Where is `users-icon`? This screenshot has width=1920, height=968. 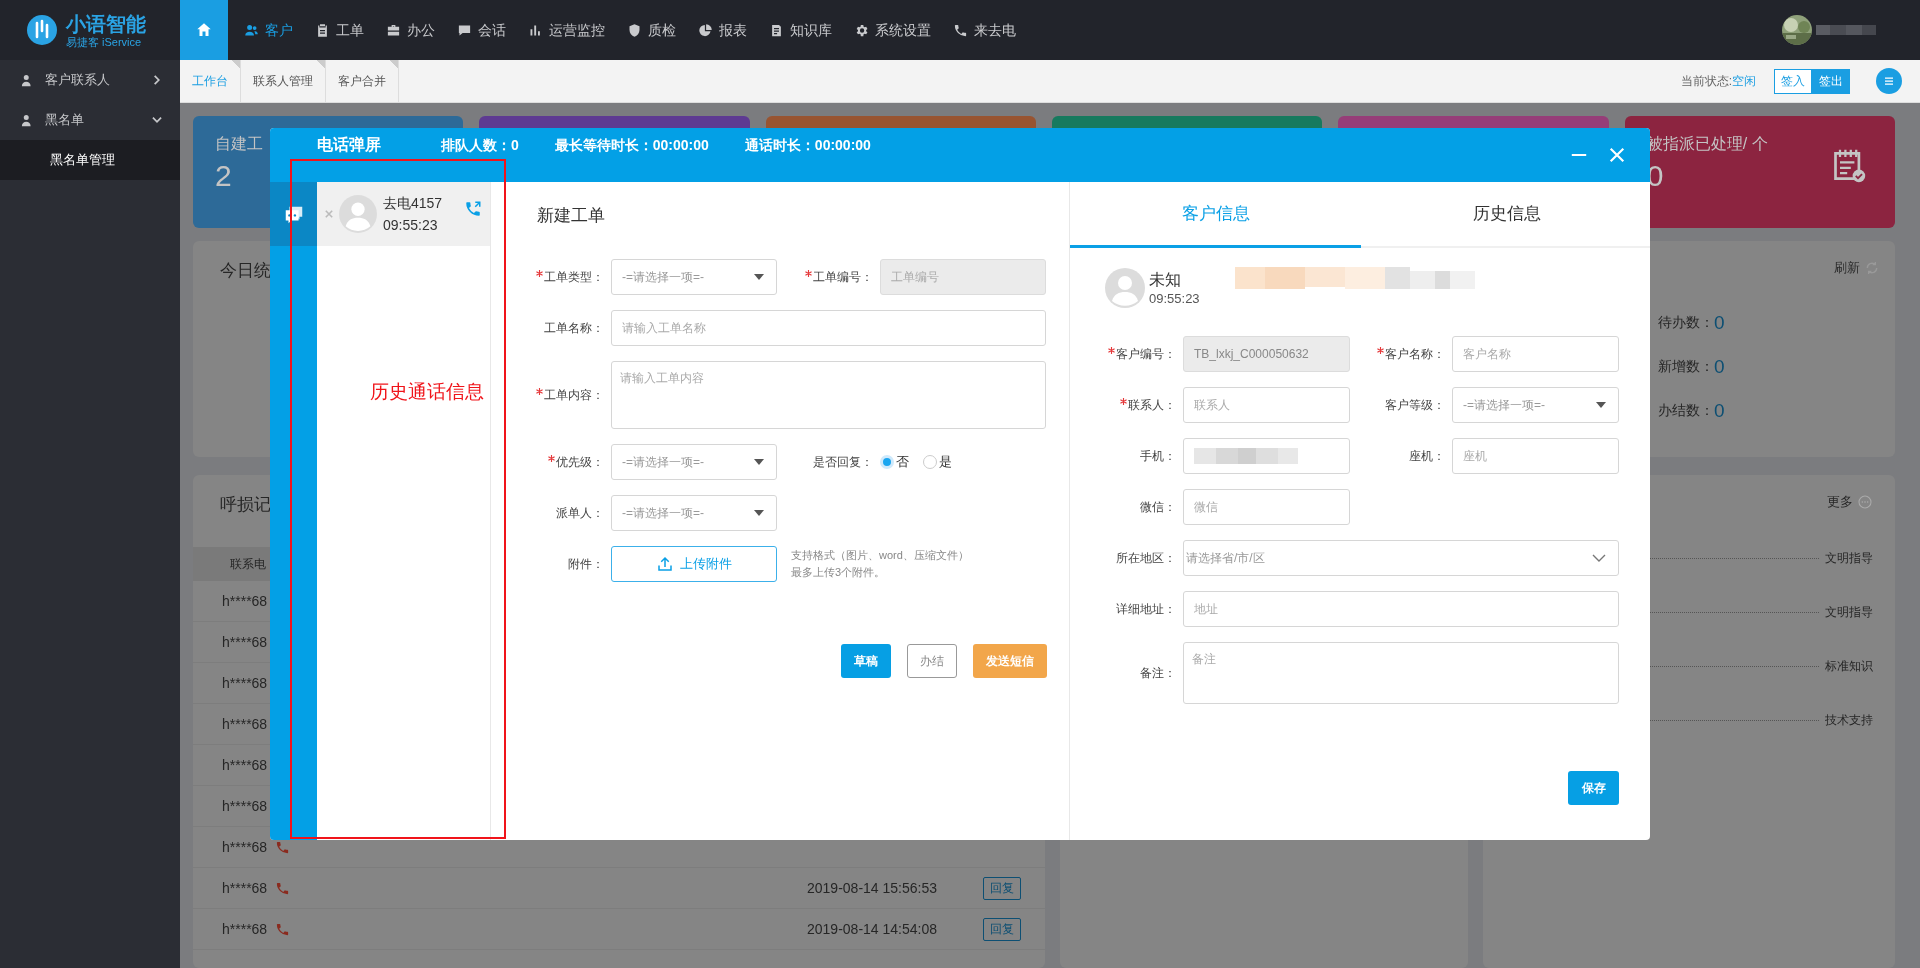 users-icon is located at coordinates (251, 30).